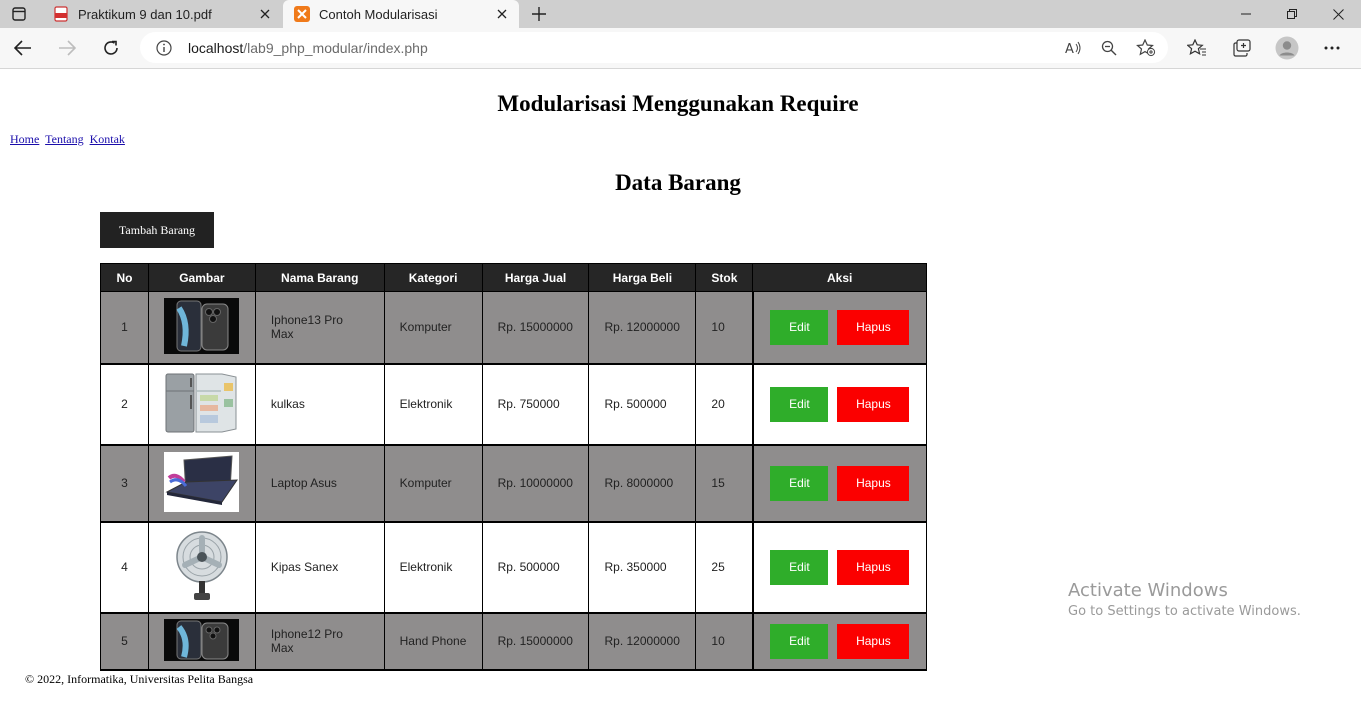  Describe the element at coordinates (319, 641) in the screenshot. I see `cell-nama-barang: Iphone12 Pro Max` at that location.